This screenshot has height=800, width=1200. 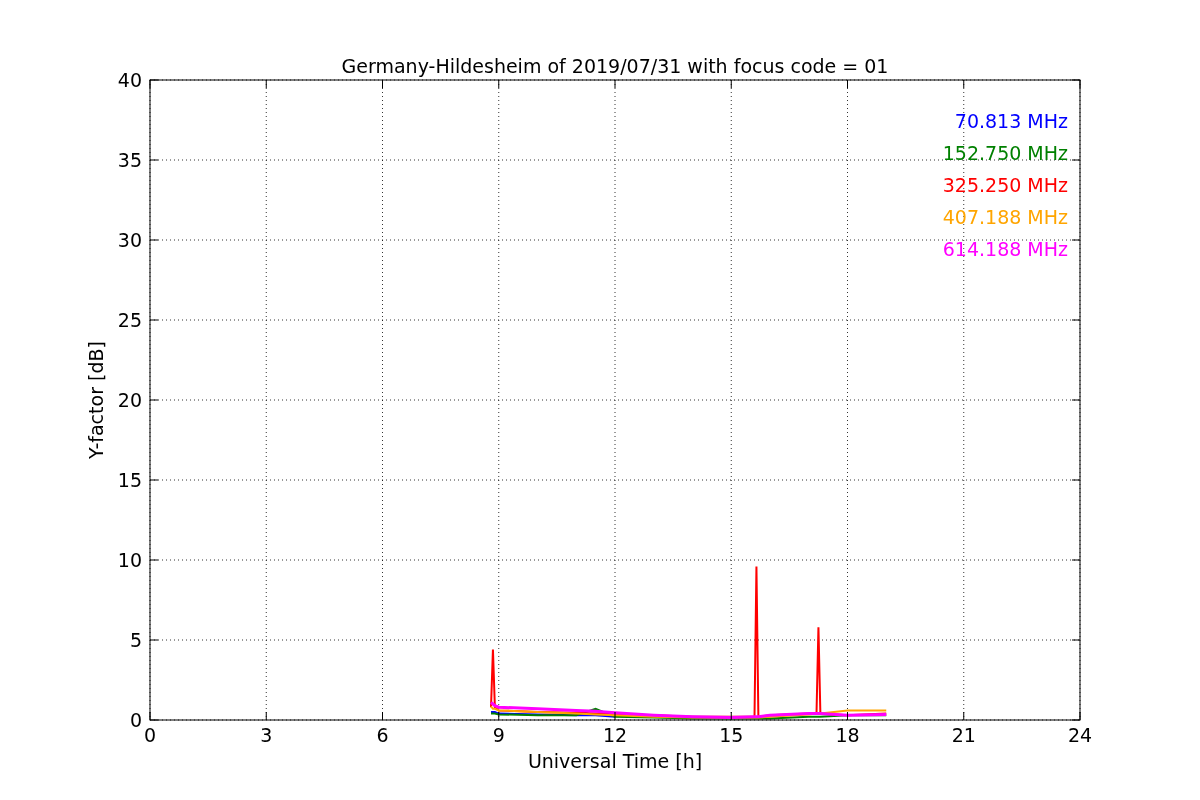 I want to click on x-tick-label: 6, so click(x=382, y=735).